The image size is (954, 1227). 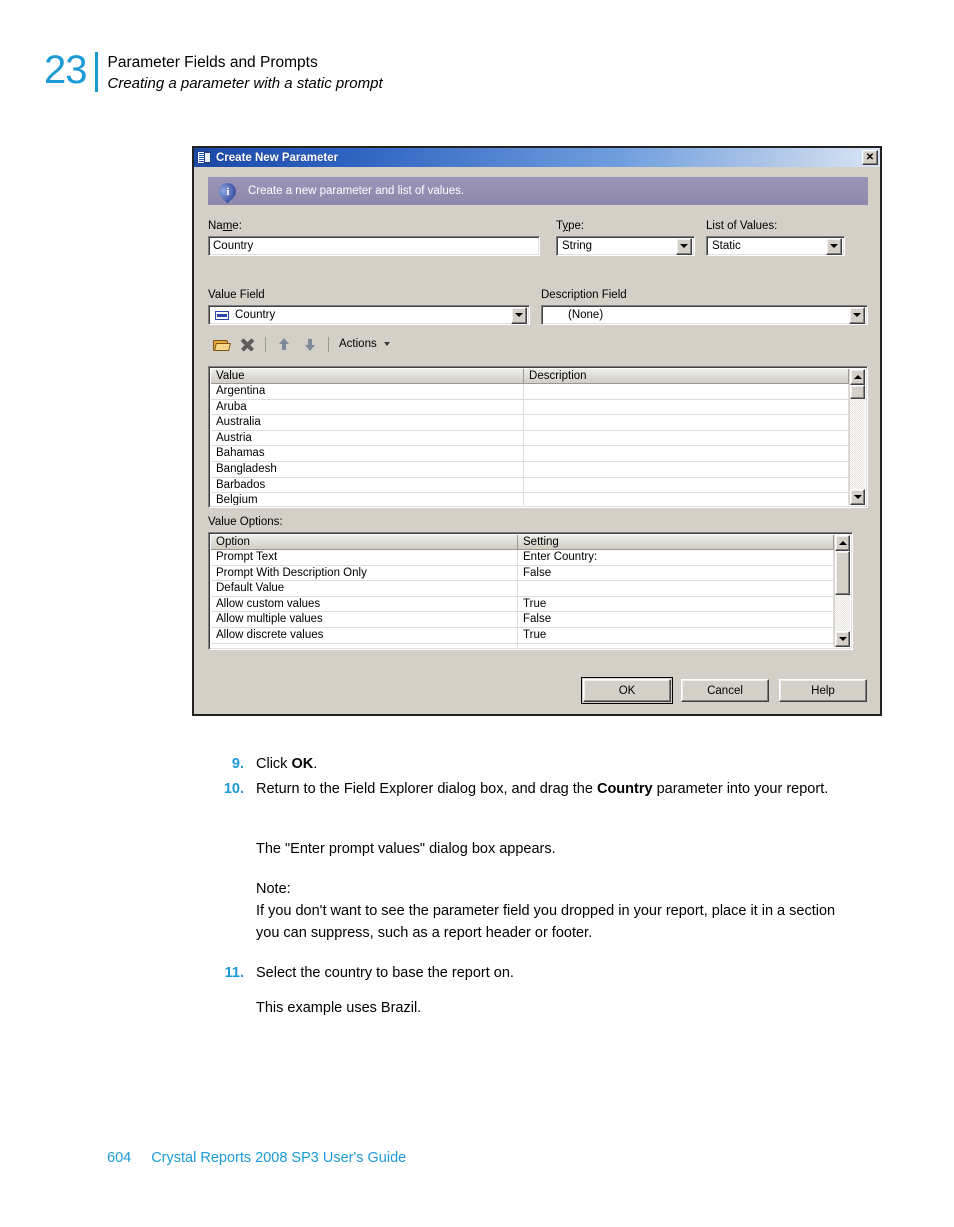 What do you see at coordinates (225, 226) in the screenshot?
I see `name-label: Name:` at bounding box center [225, 226].